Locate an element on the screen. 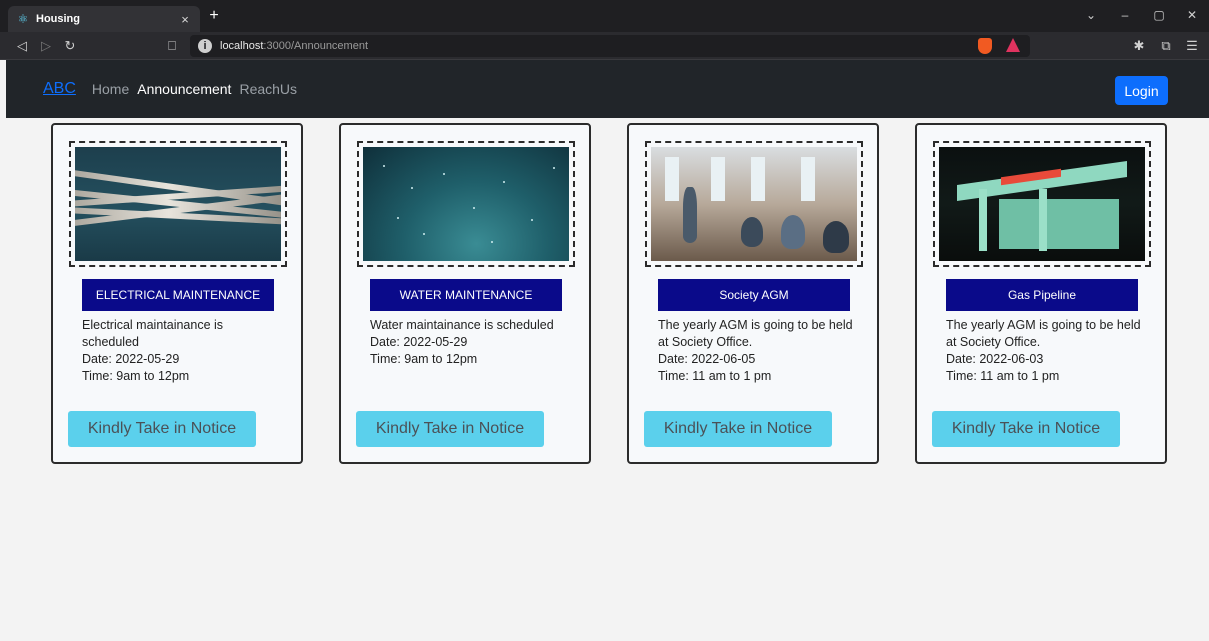 The height and width of the screenshot is (641, 1209). reload-icon: ↻ is located at coordinates (70, 46).